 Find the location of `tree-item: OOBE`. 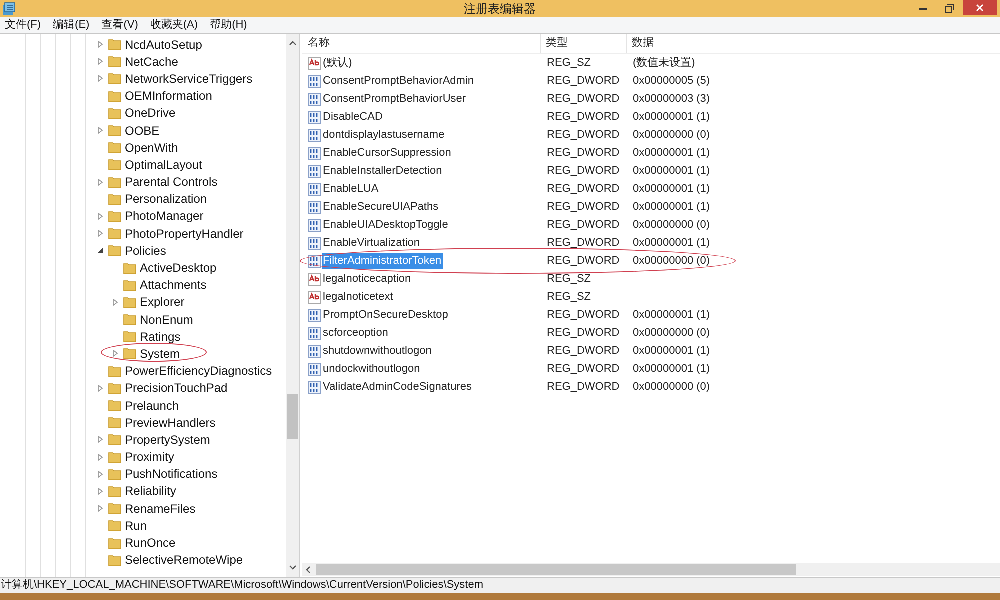

tree-item: OOBE is located at coordinates (142, 131).